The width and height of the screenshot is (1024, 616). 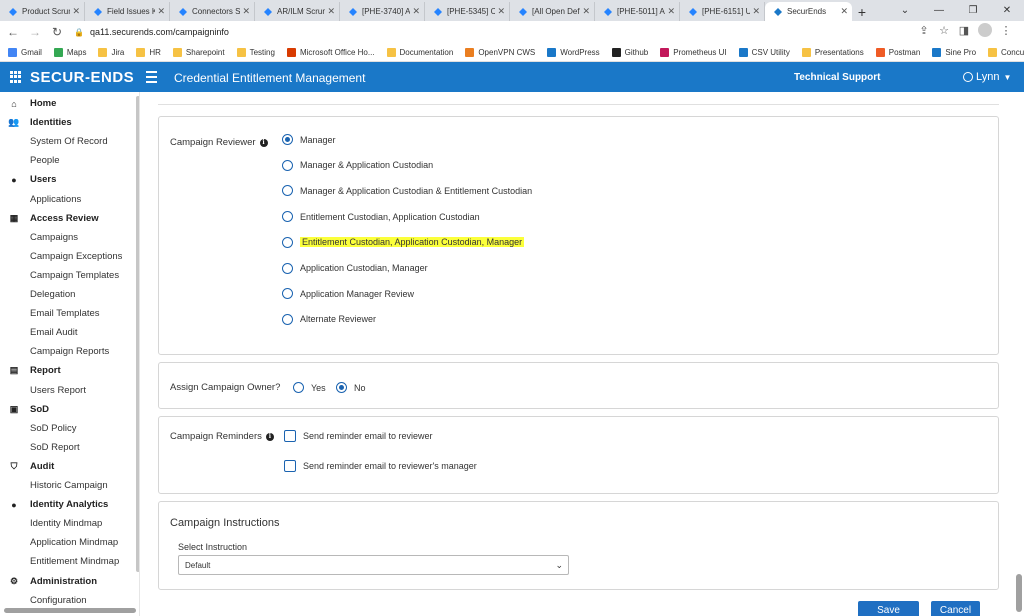 I want to click on owner-yes-radio-circle, so click(x=298, y=387).